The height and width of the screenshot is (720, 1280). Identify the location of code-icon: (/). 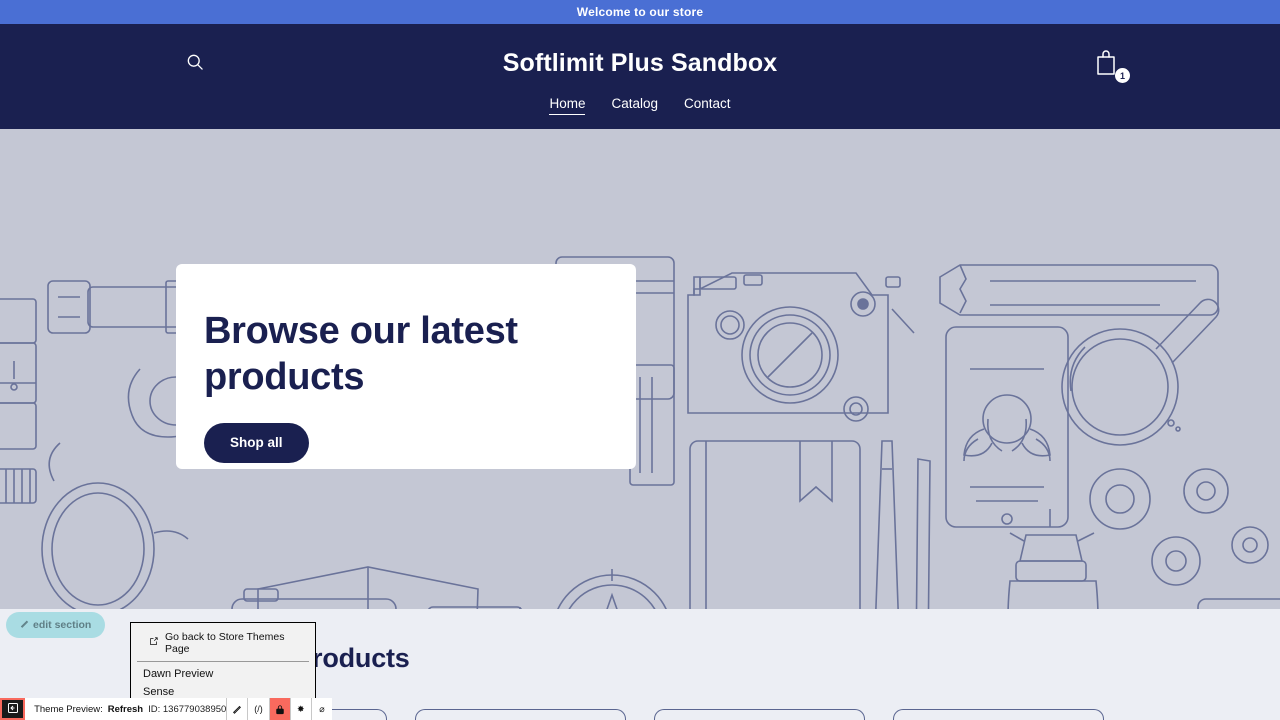
(258, 709).